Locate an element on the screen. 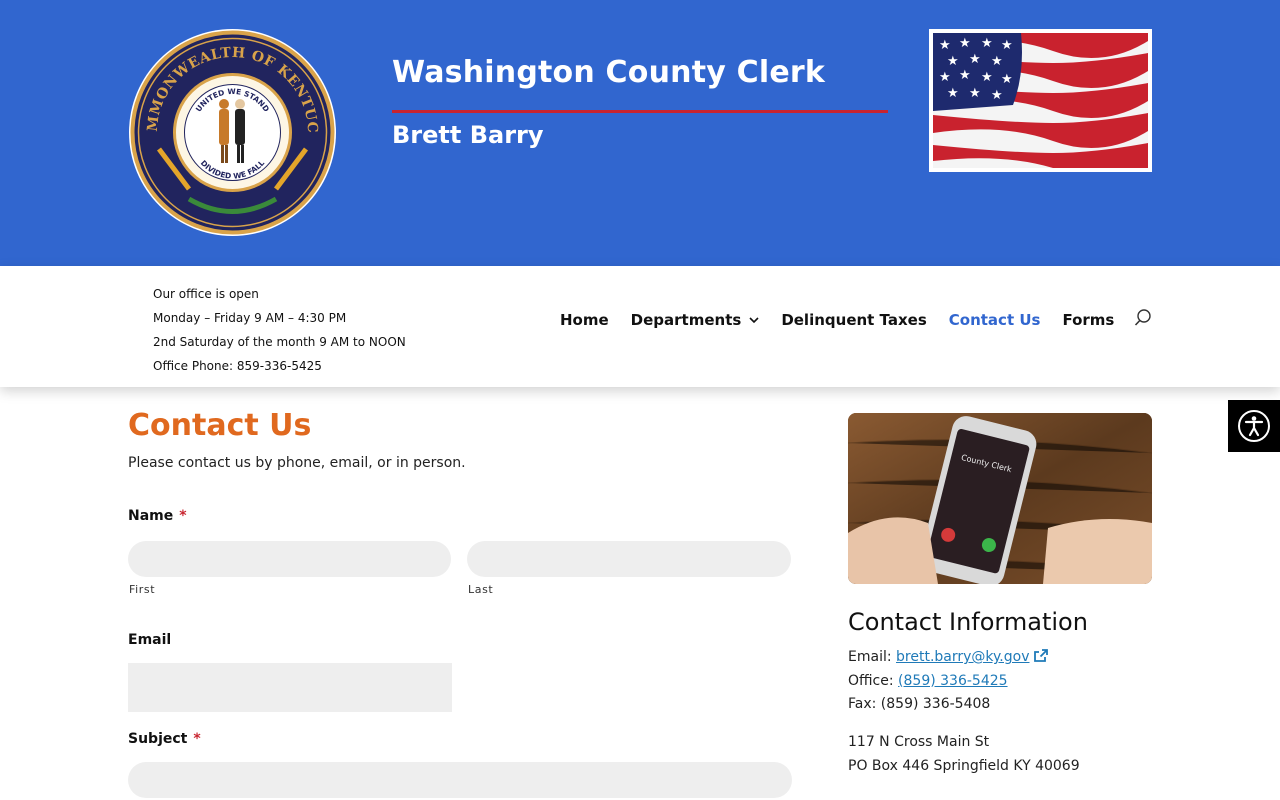  last-name-sublabel: Last is located at coordinates (481, 589).